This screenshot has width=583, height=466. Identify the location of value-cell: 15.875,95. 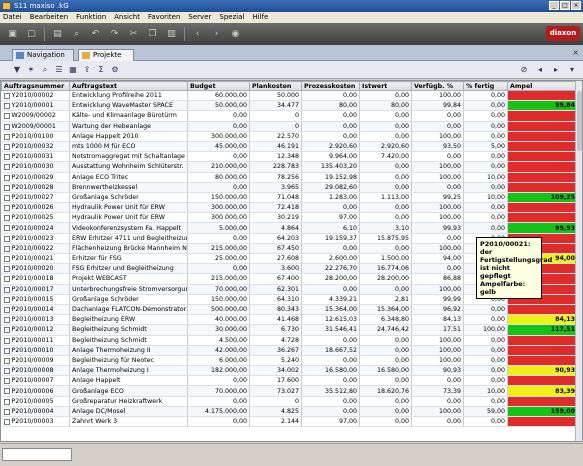
(385, 238).